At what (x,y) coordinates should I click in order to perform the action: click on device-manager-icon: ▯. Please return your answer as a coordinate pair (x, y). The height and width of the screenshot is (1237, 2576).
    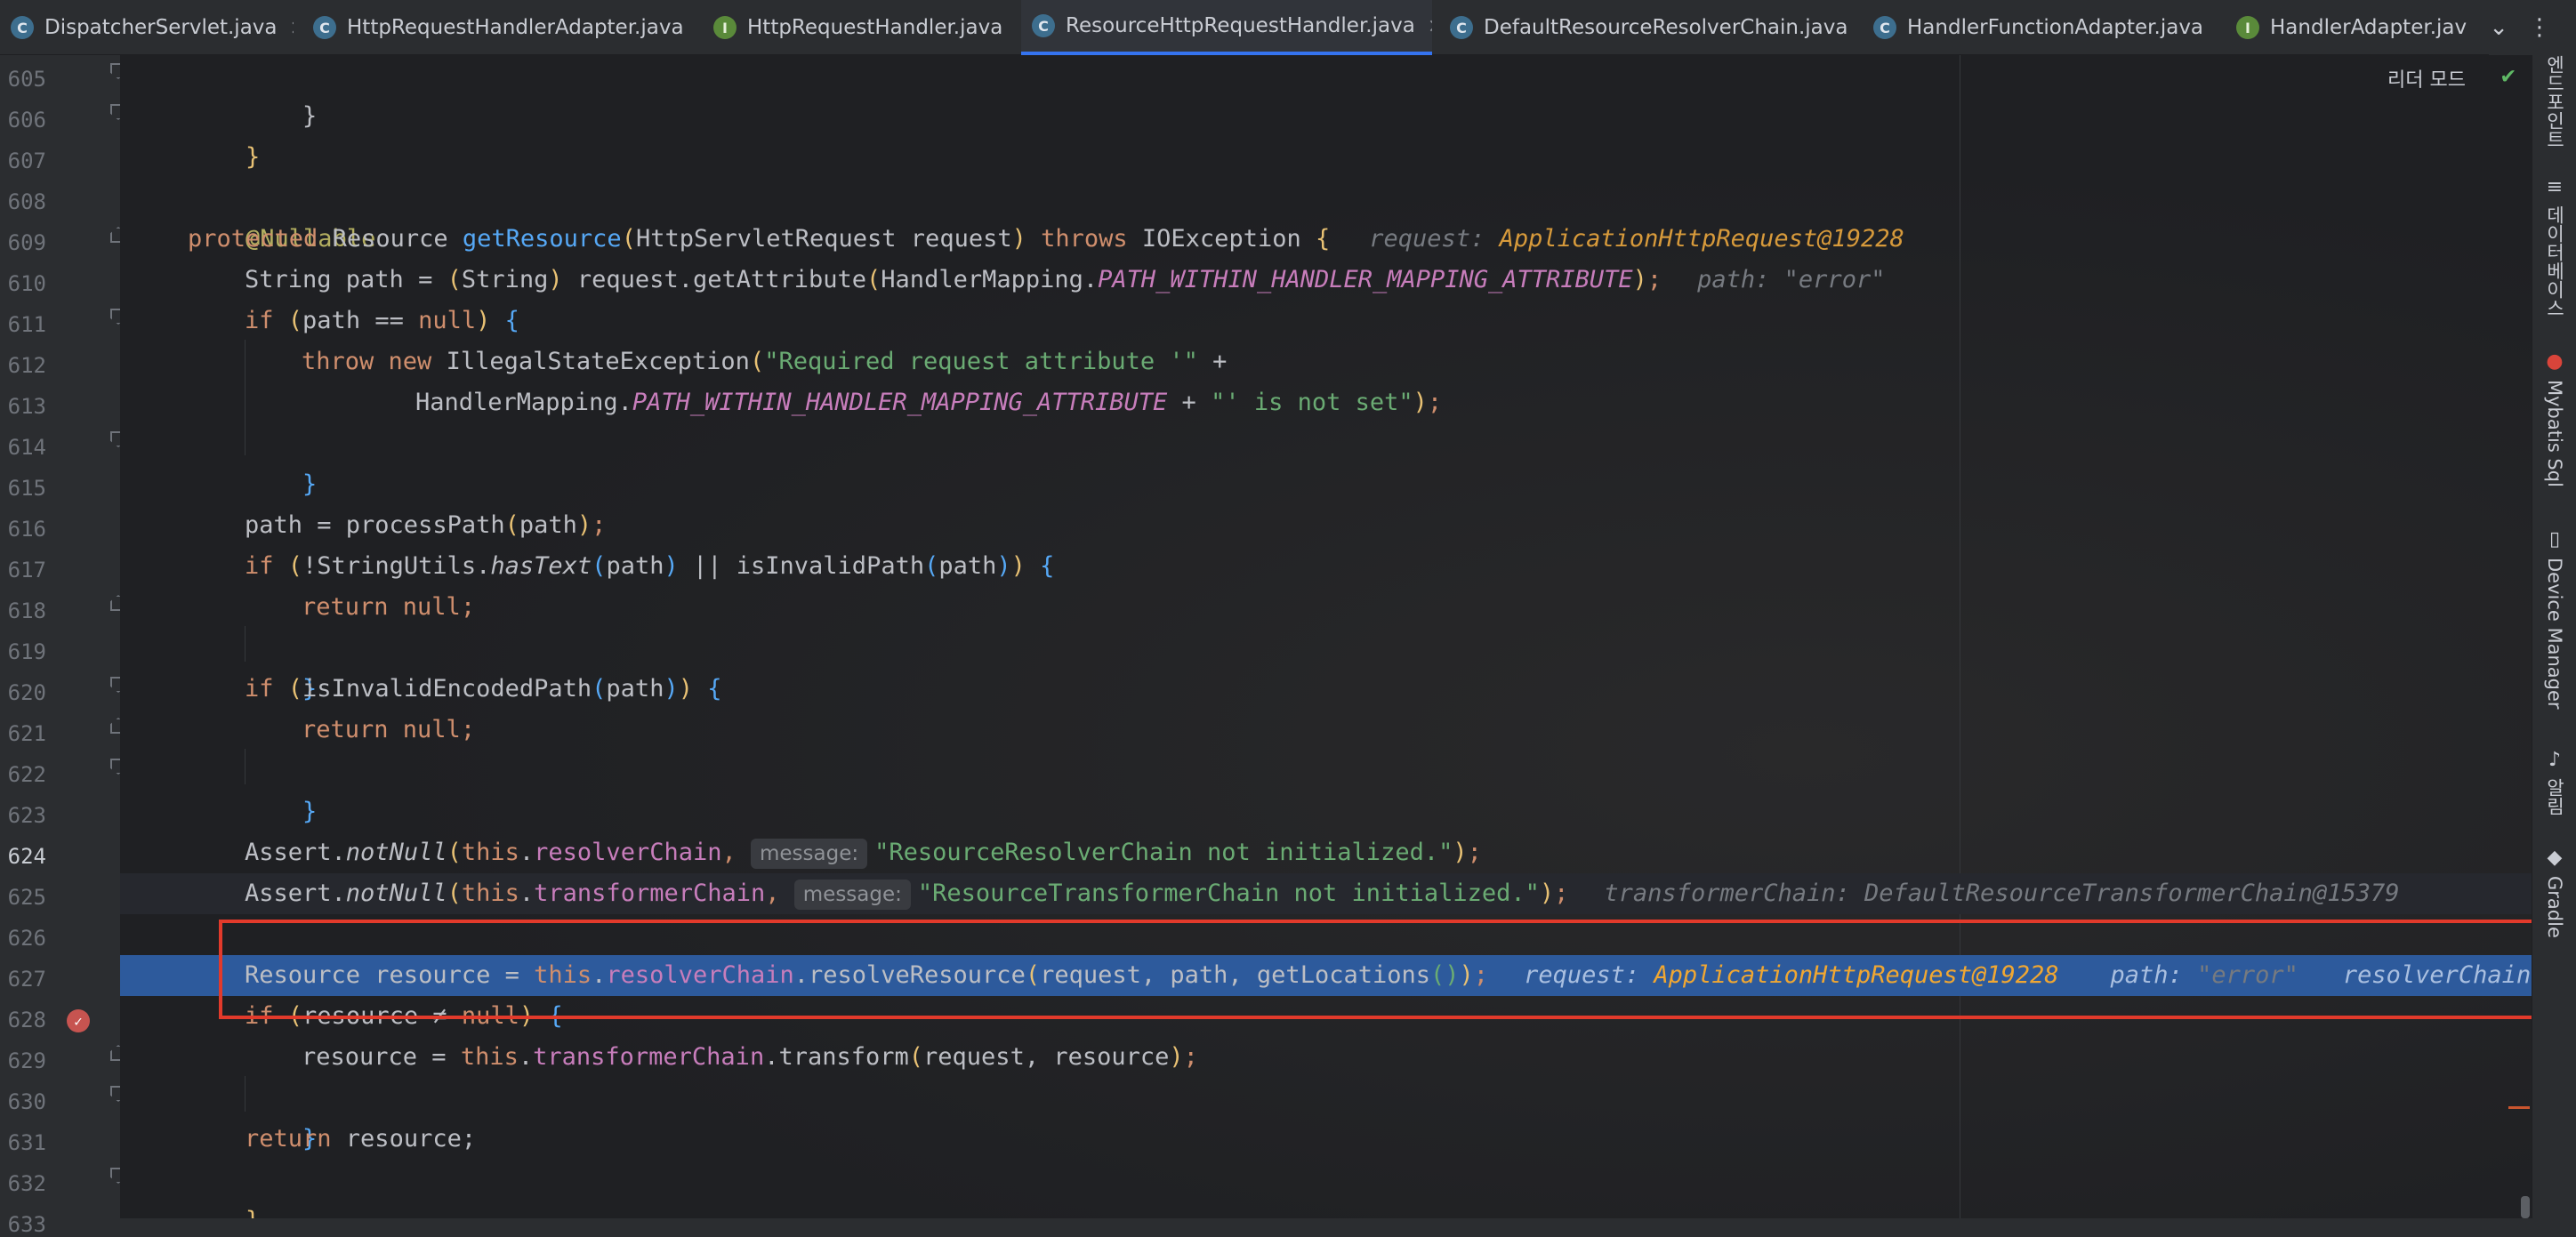
    Looking at the image, I should click on (2554, 539).